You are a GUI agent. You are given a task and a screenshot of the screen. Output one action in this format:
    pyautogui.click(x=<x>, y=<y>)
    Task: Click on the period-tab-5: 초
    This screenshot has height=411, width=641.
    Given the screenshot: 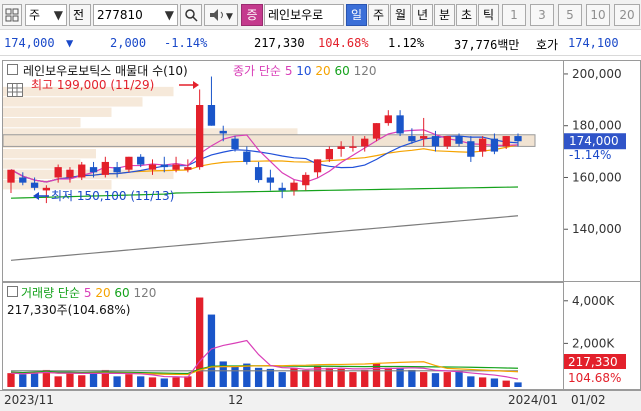 What is the action you would take?
    pyautogui.click(x=466, y=15)
    